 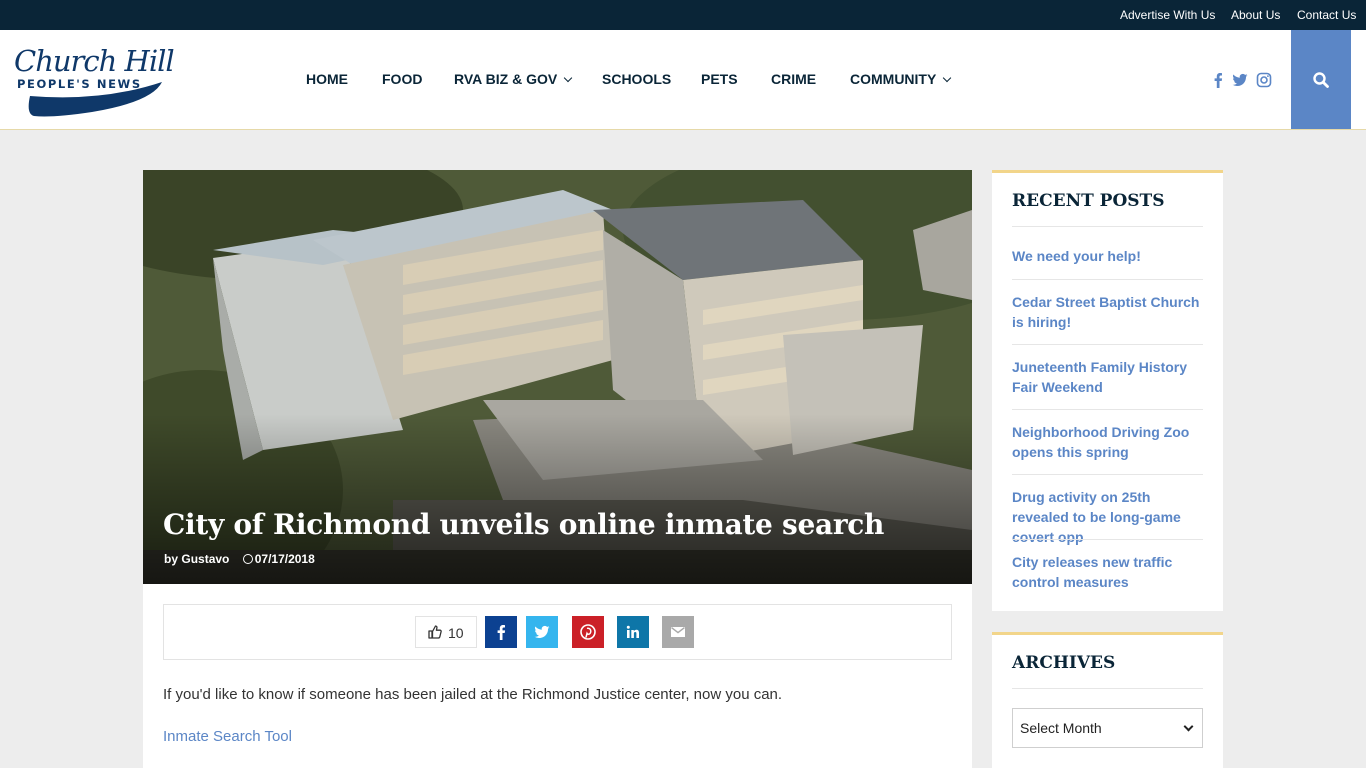 I want to click on linkedin-icon, so click(x=632, y=631).